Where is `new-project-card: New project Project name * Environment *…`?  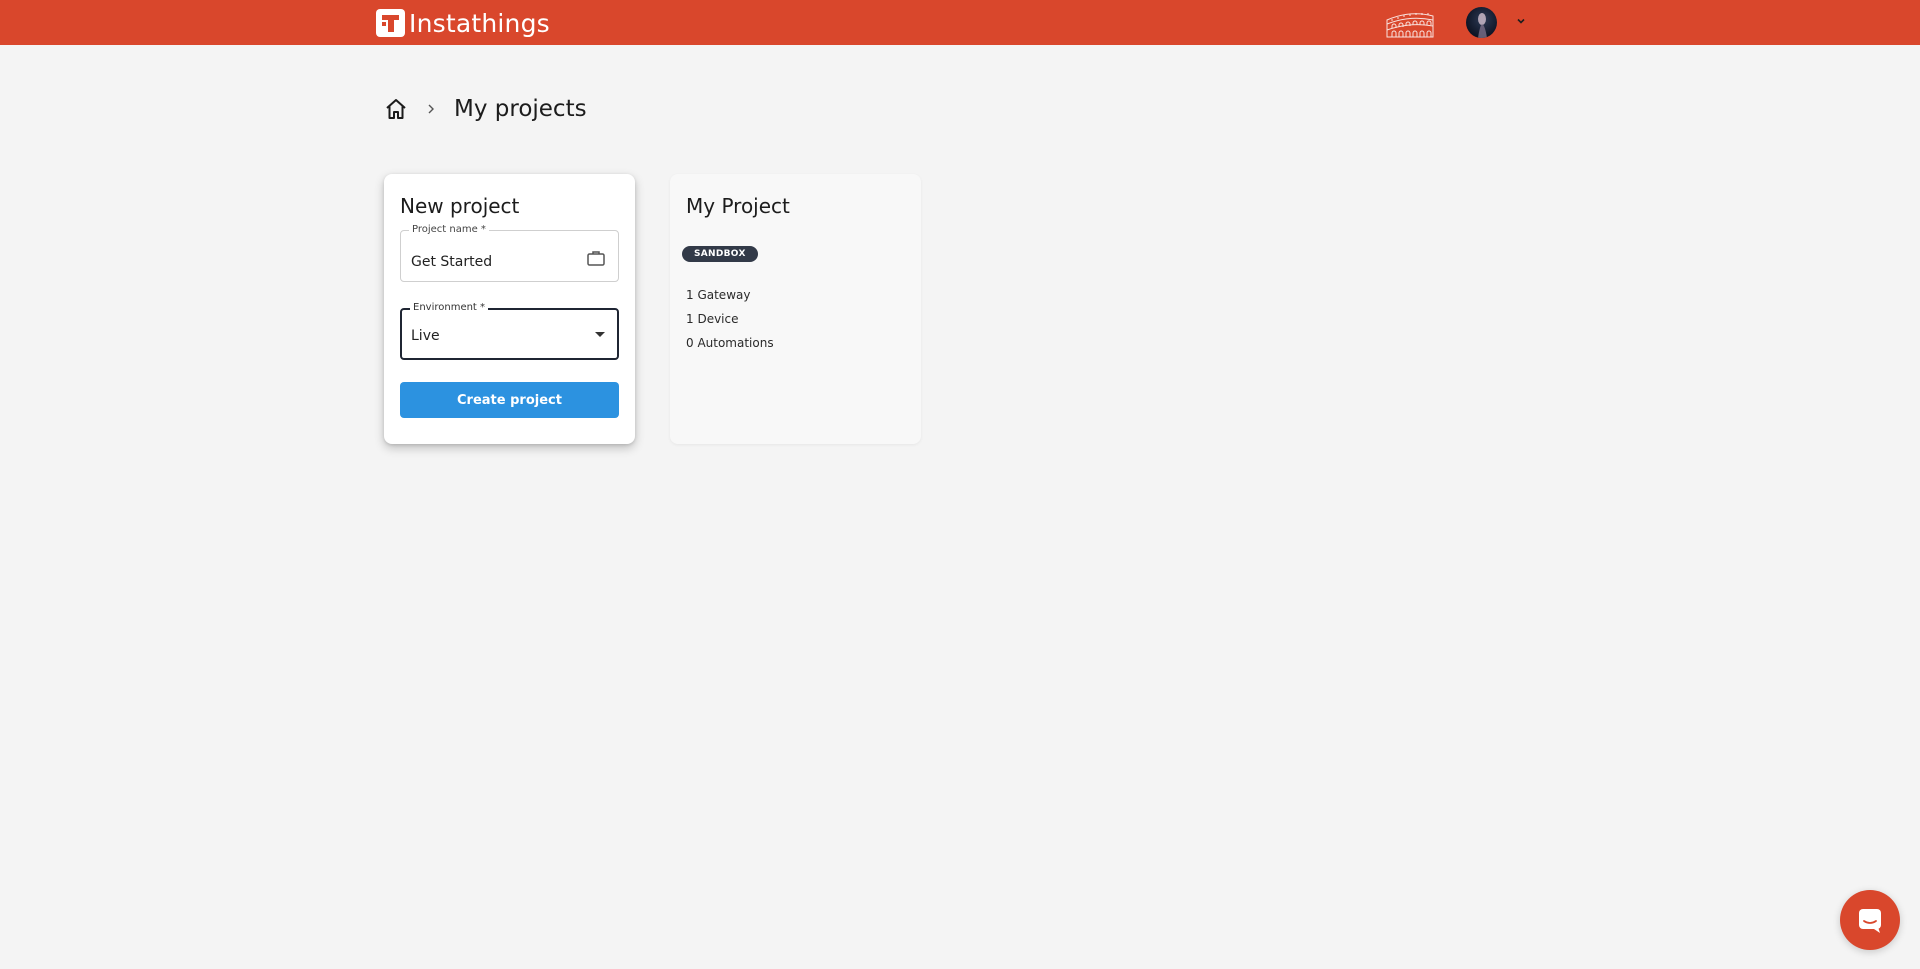 new-project-card: New project Project name * Environment *… is located at coordinates (509, 309).